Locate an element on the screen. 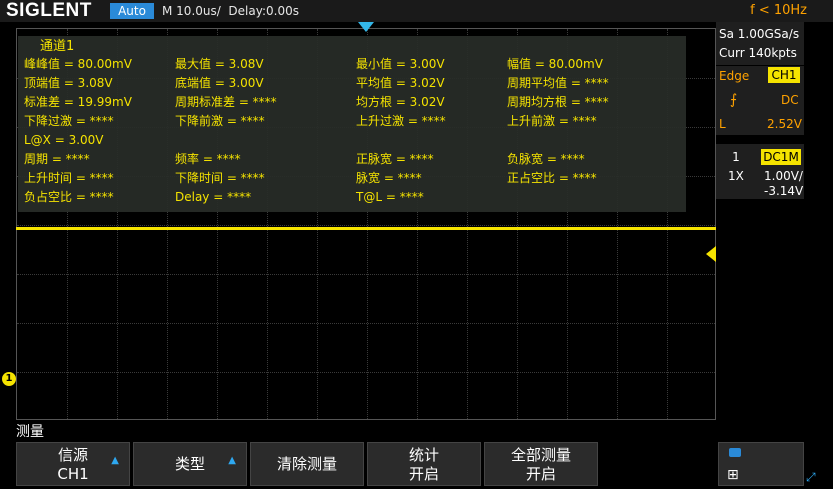 The image size is (833, 489). usb-icon is located at coordinates (735, 452).